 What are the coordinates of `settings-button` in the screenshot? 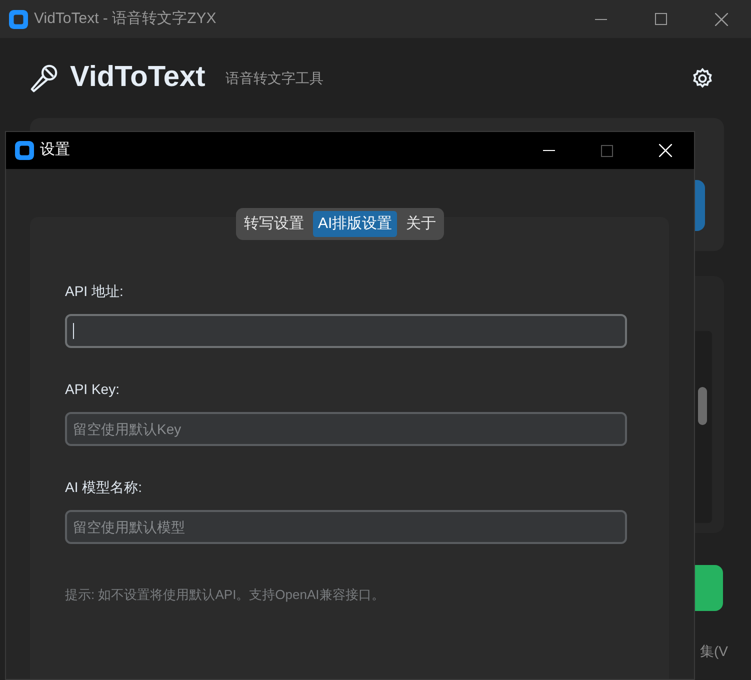 It's located at (703, 78).